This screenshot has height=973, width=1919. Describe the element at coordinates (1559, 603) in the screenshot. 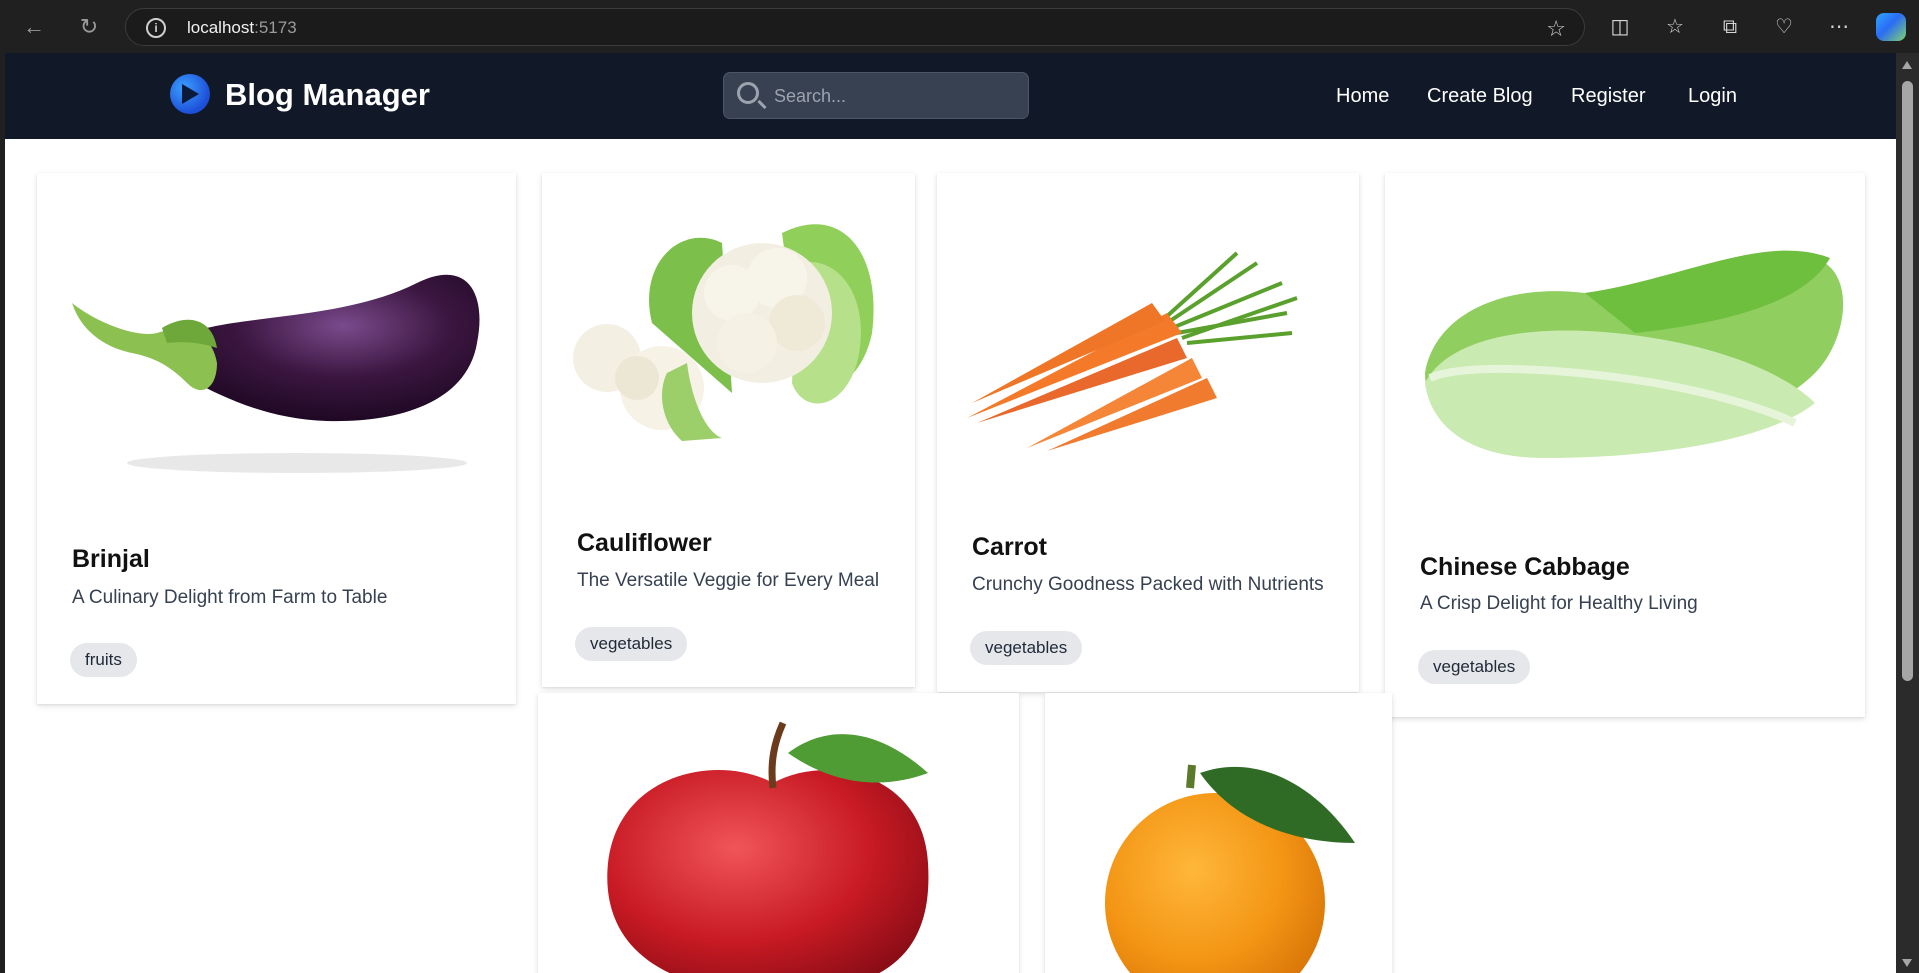

I see `card-description: A Crisp Delight for Healthy Living` at that location.